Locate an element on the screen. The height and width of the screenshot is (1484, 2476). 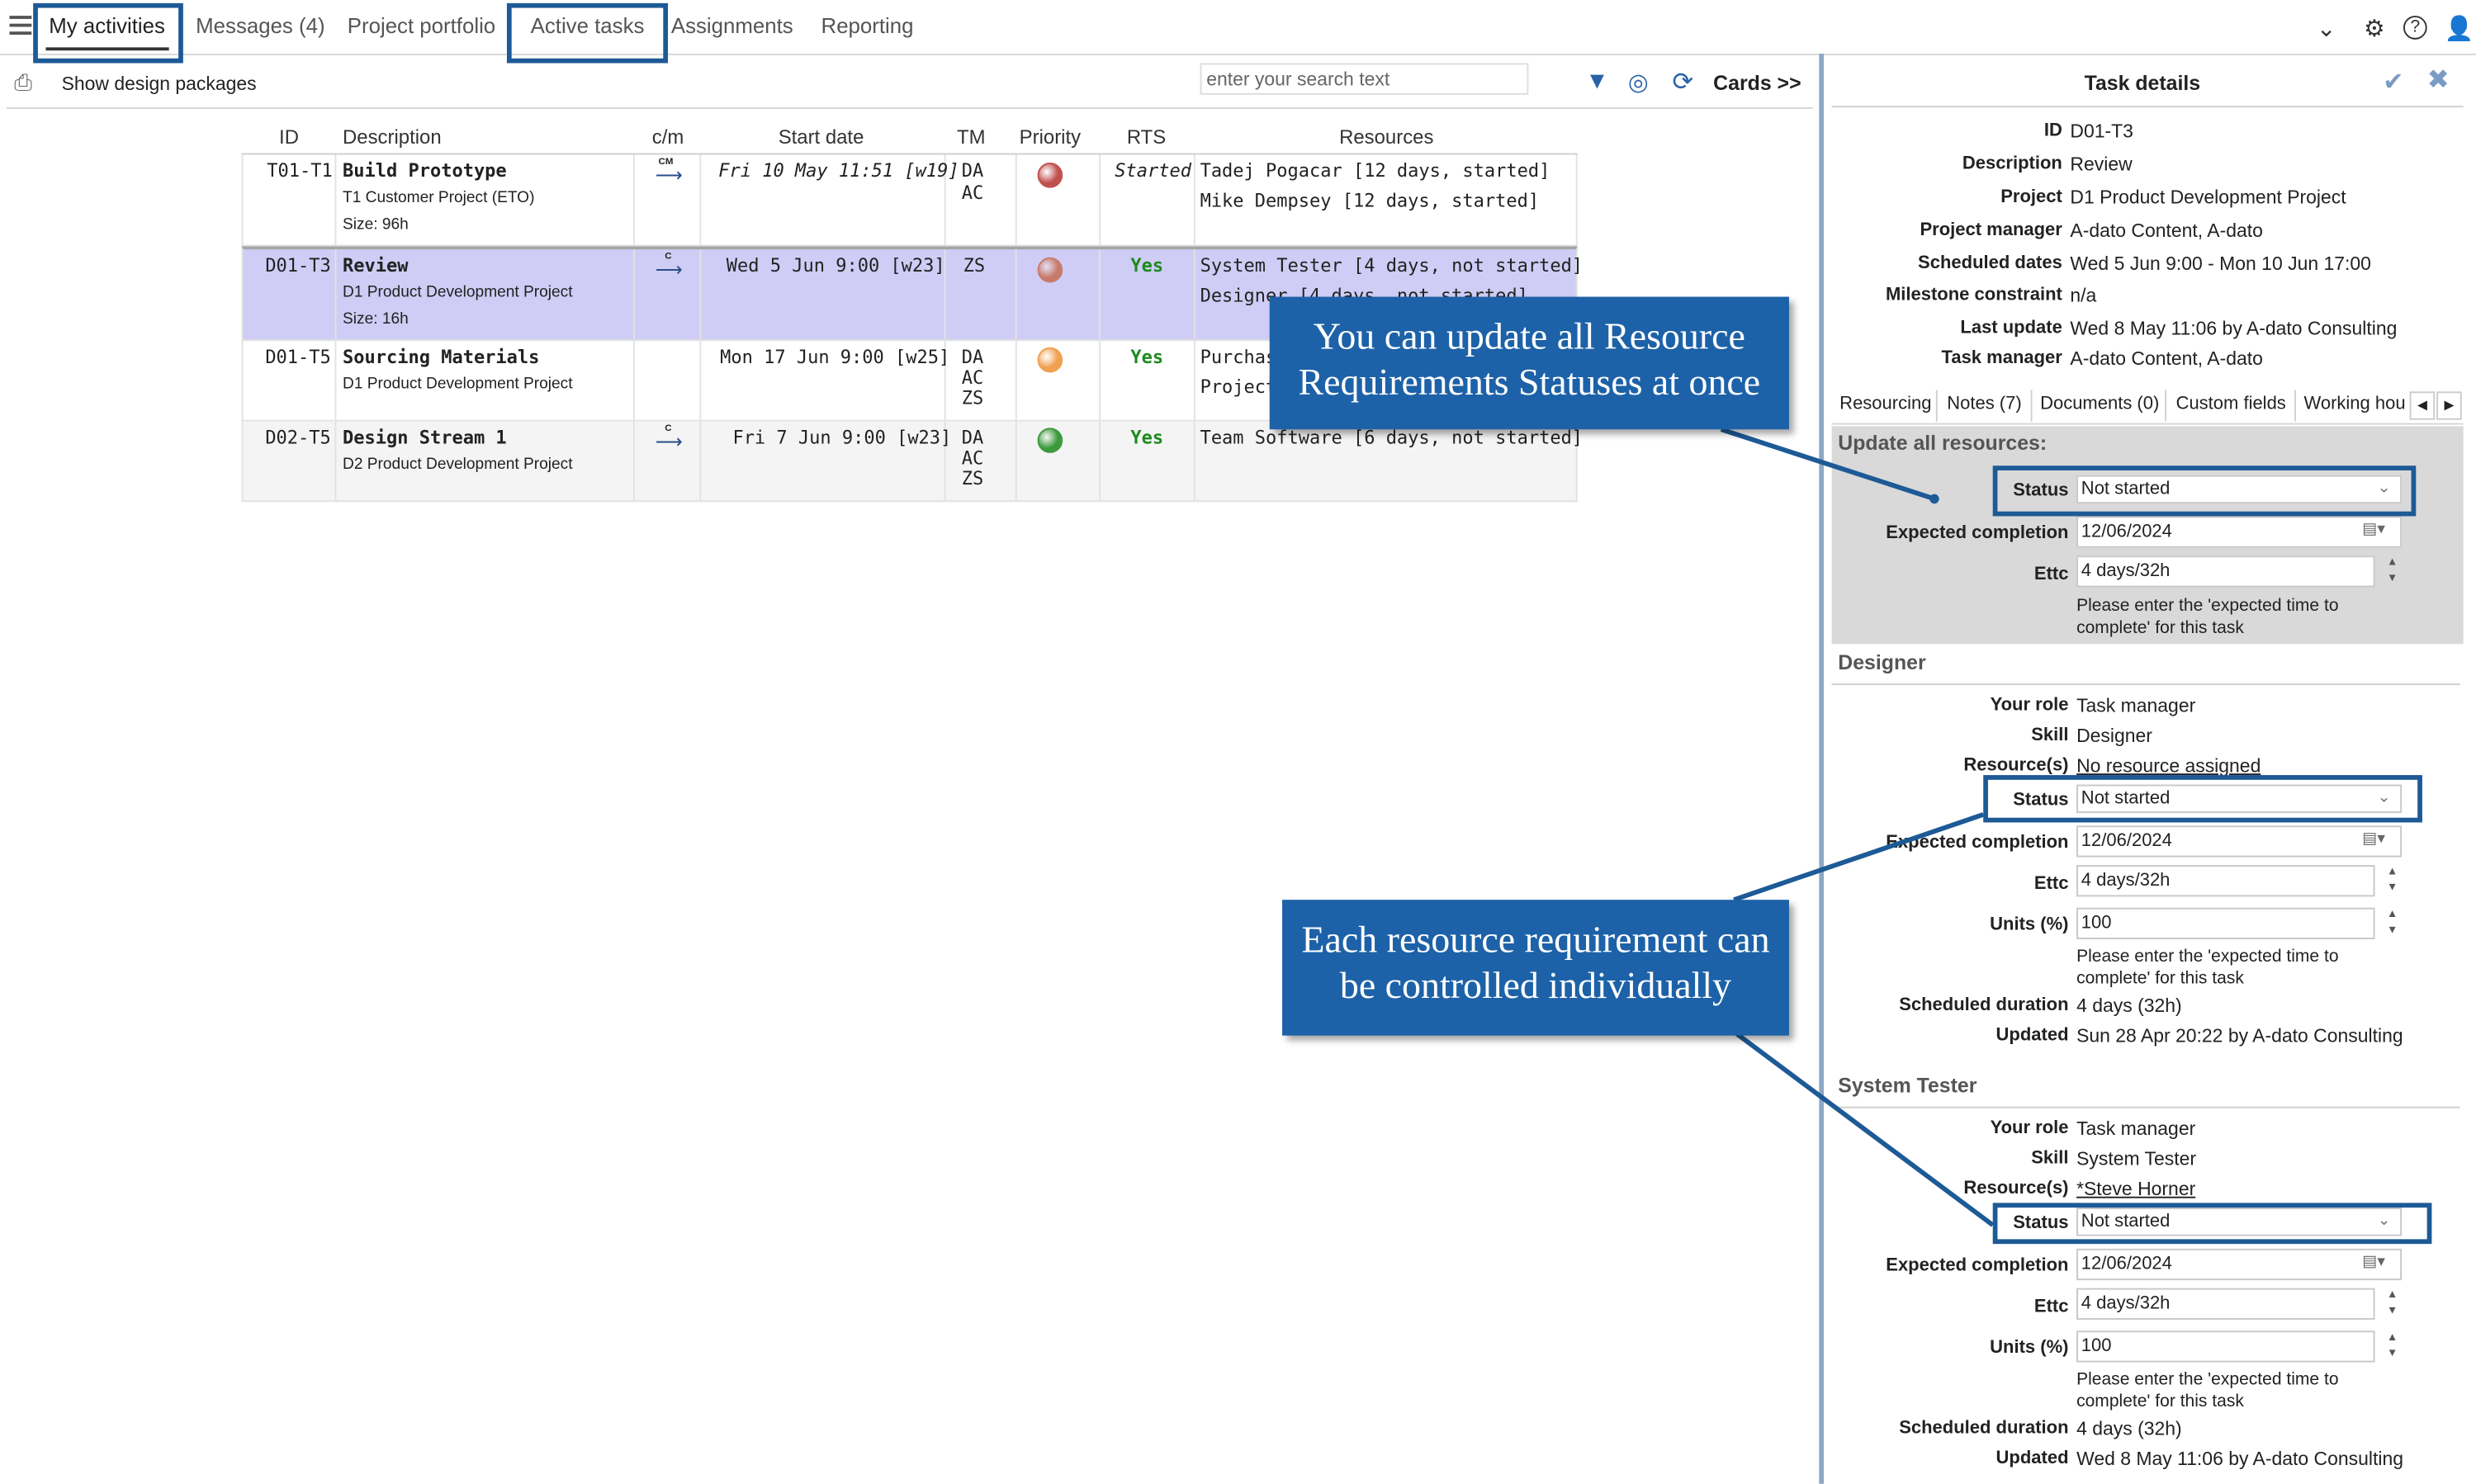
row-id: D02-T5 is located at coordinates (298, 437).